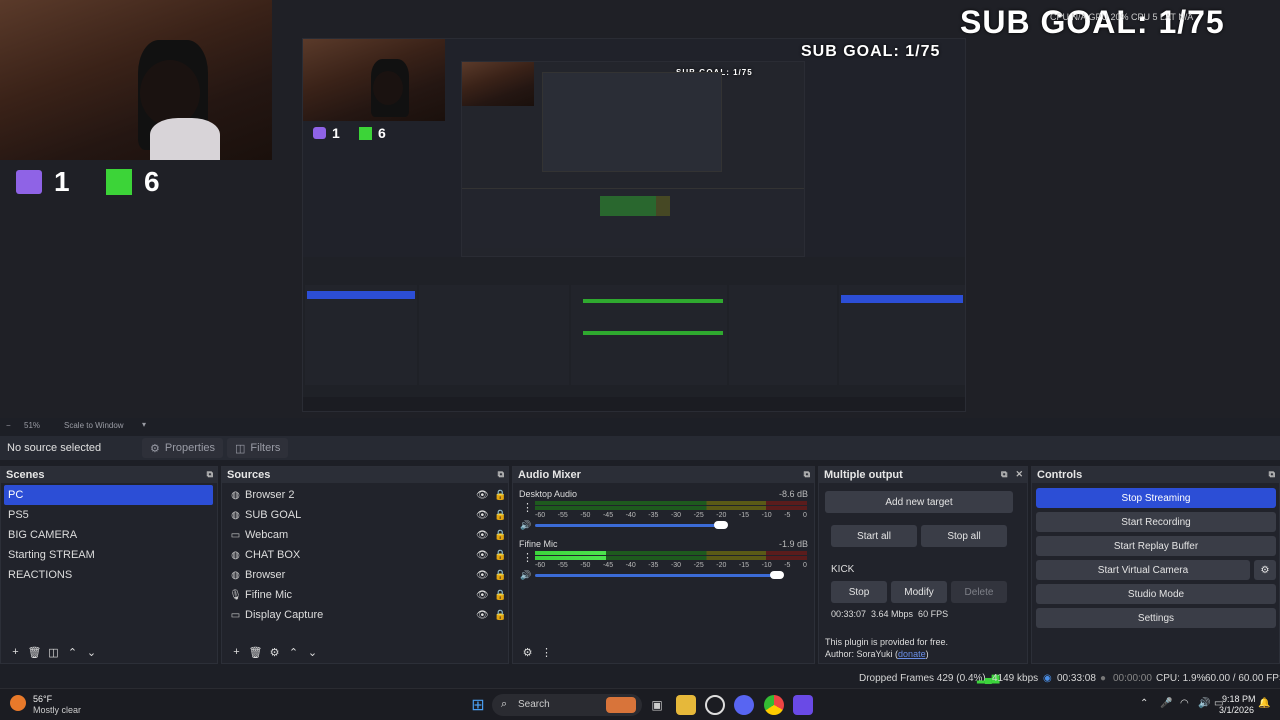  Describe the element at coordinates (744, 705) in the screenshot. I see `discord-icon` at that location.